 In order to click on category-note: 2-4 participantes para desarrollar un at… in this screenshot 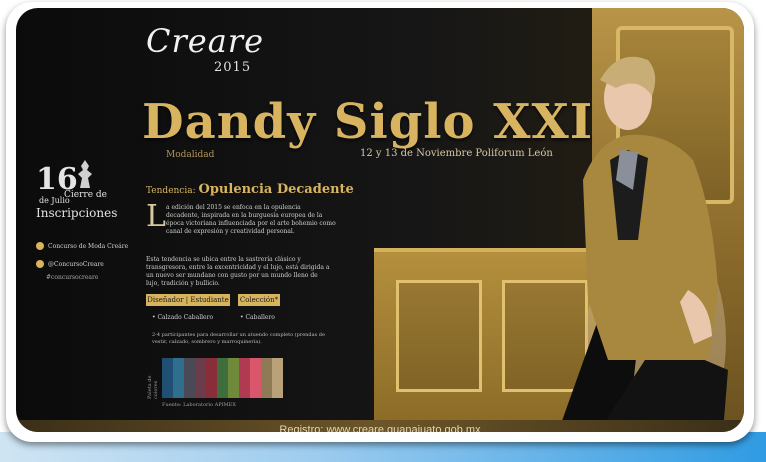, I will do `click(238, 338)`.